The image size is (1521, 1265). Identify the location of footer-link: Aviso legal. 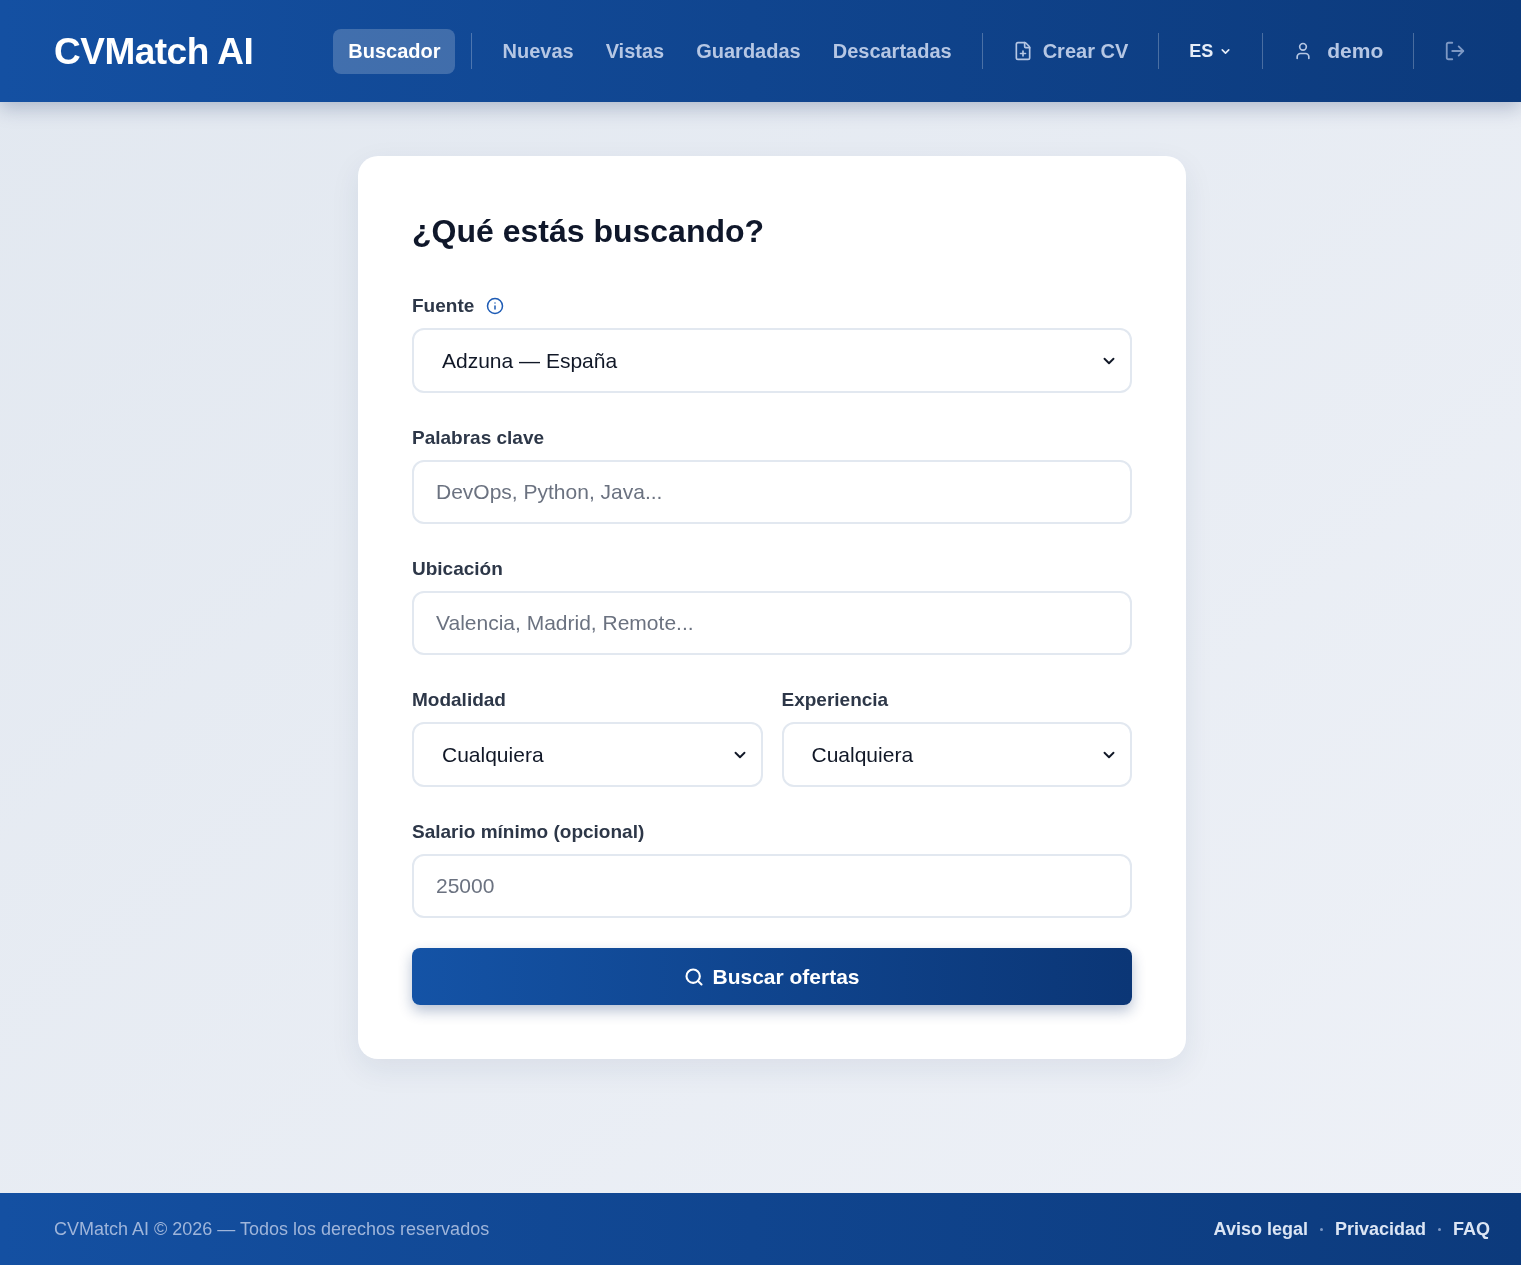
(1260, 1229).